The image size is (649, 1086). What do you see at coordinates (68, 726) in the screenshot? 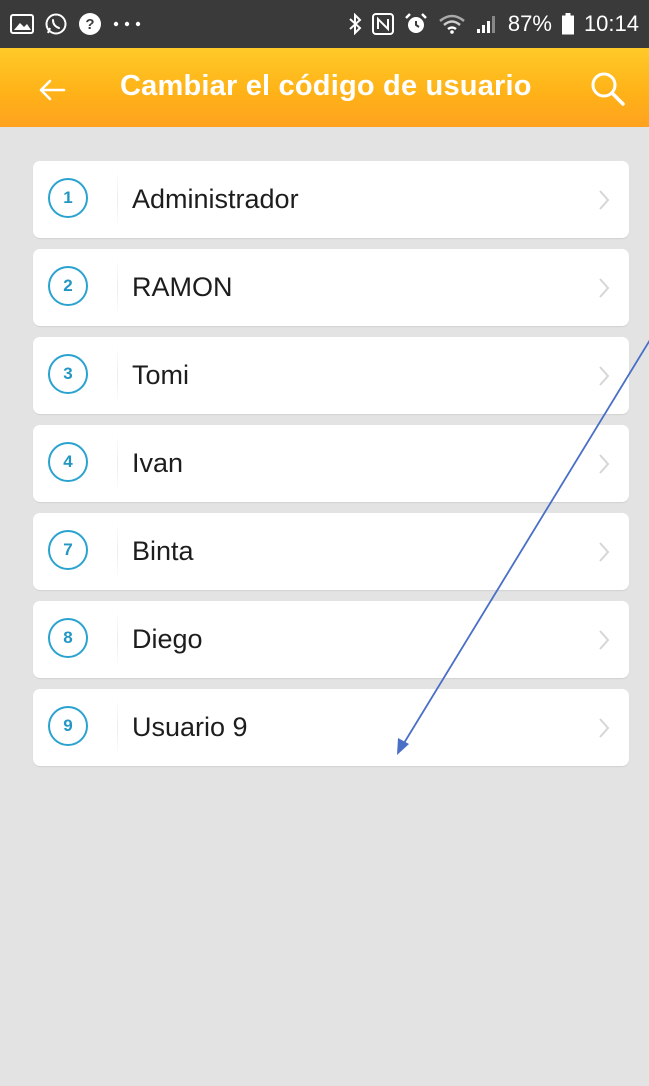
I see `user-number-badge: 9` at bounding box center [68, 726].